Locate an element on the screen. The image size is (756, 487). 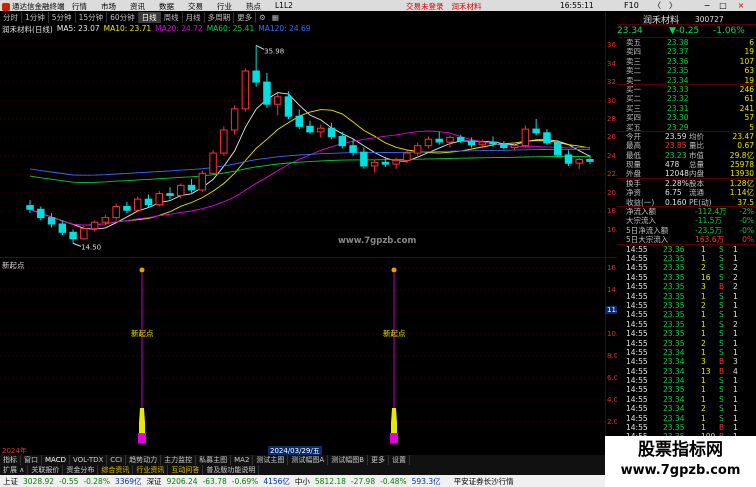
low-label: 14.50 is located at coordinates (91, 247).